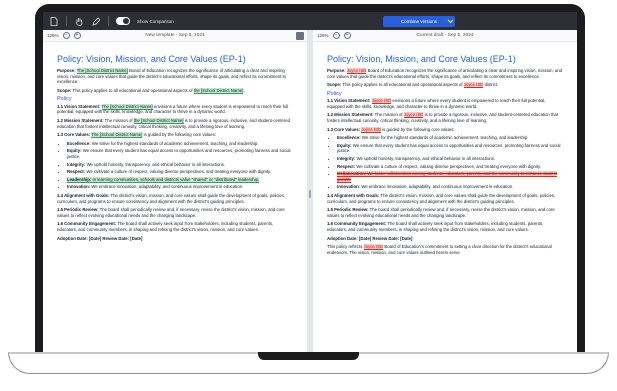  Describe the element at coordinates (155, 21) in the screenshot. I see `show-comparison-label: Show Comparison` at that location.